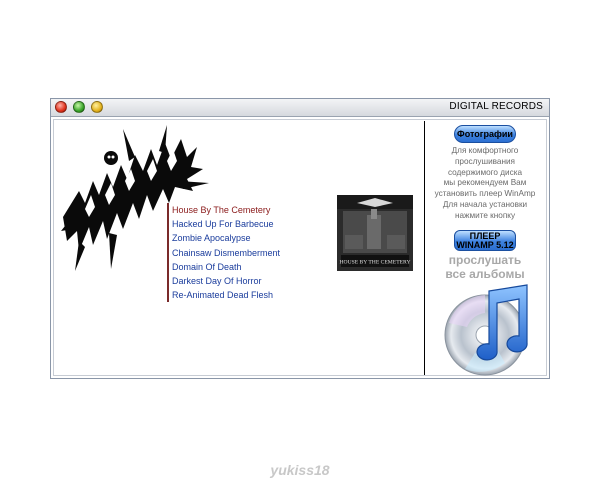 The width and height of the screenshot is (600, 480). What do you see at coordinates (424, 248) in the screenshot?
I see `panel-divider` at bounding box center [424, 248].